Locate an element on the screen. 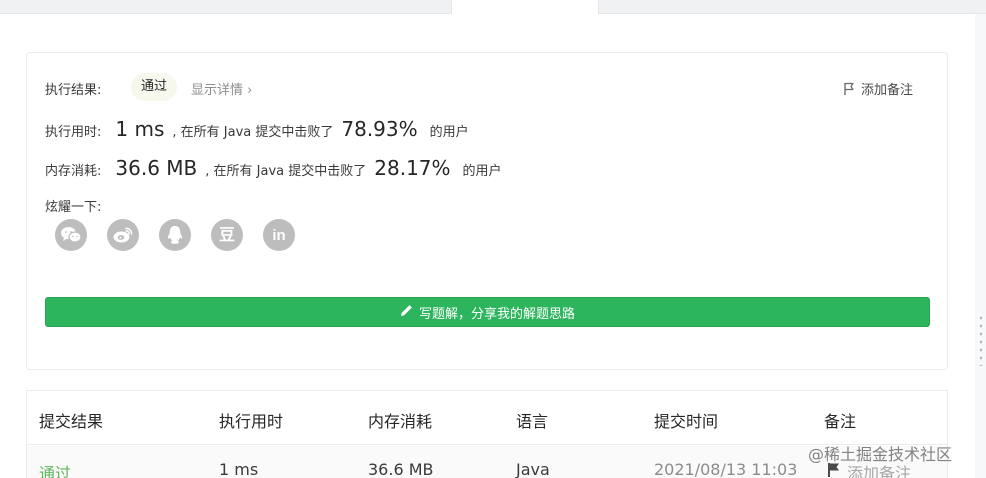  memory-percentile: 28.17% is located at coordinates (412, 168).